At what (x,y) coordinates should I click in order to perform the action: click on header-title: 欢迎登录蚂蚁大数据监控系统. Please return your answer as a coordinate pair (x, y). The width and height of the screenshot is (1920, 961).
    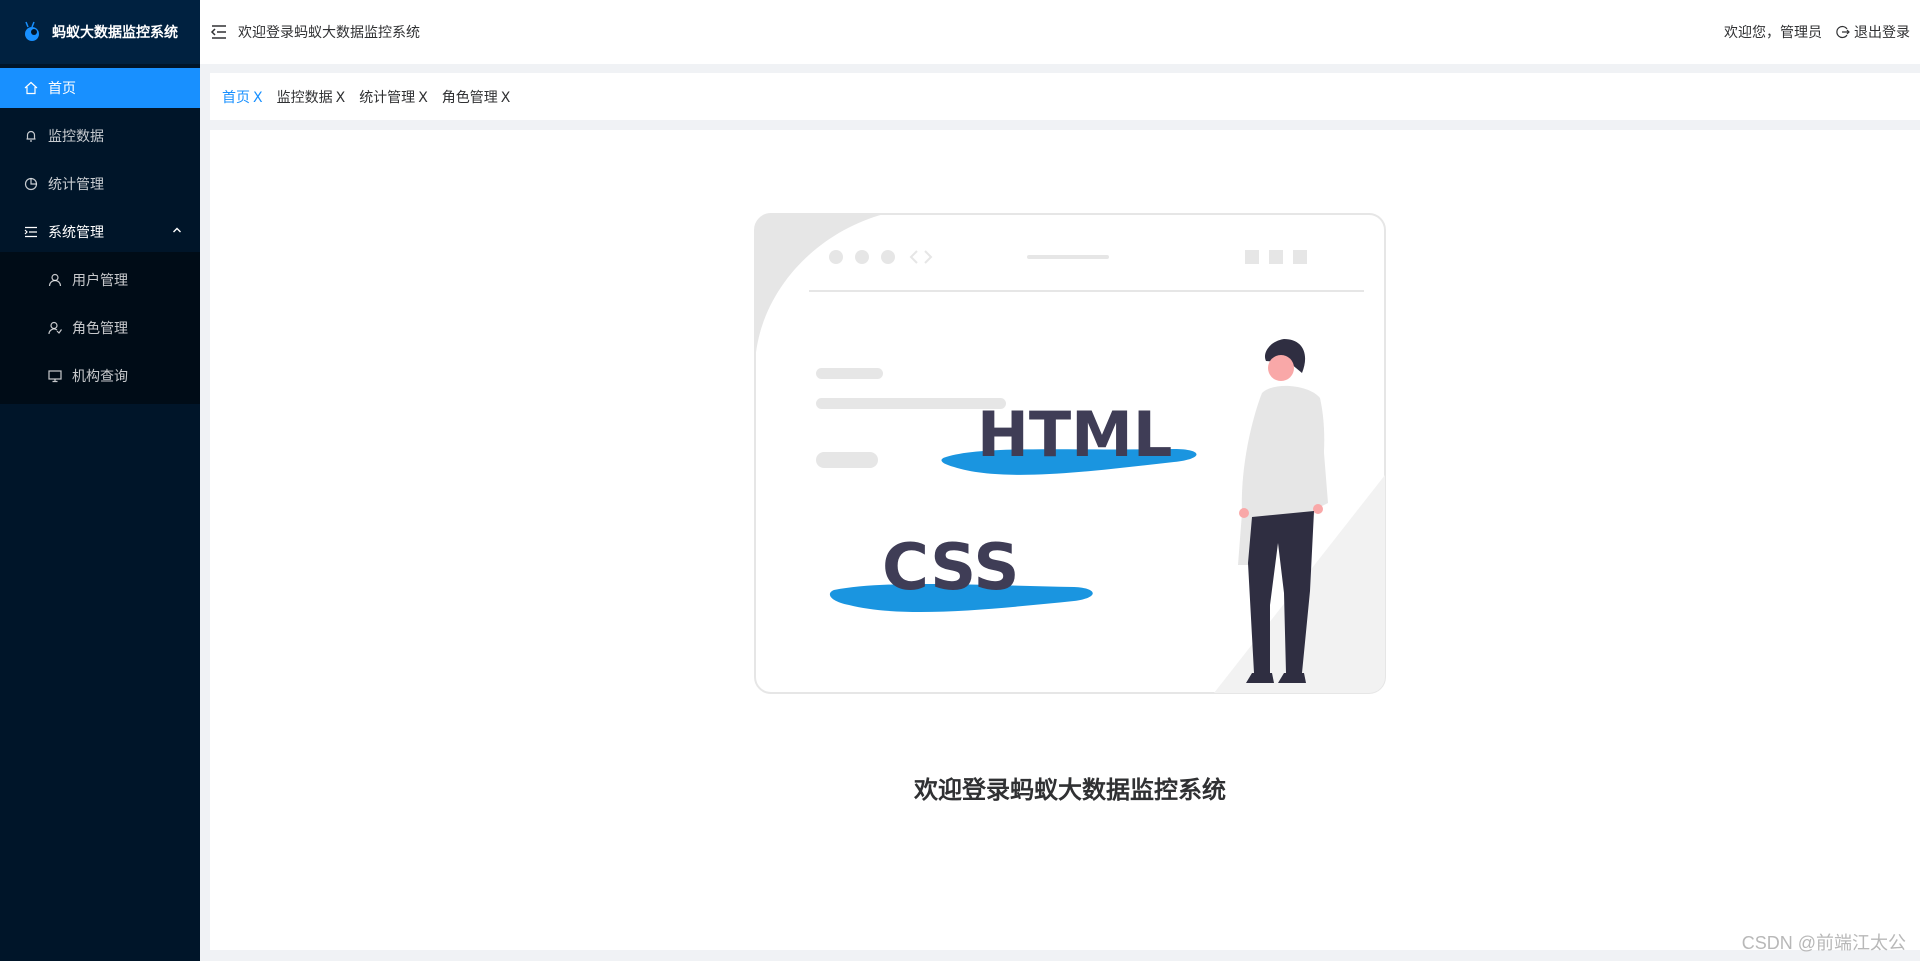
    Looking at the image, I should click on (329, 33).